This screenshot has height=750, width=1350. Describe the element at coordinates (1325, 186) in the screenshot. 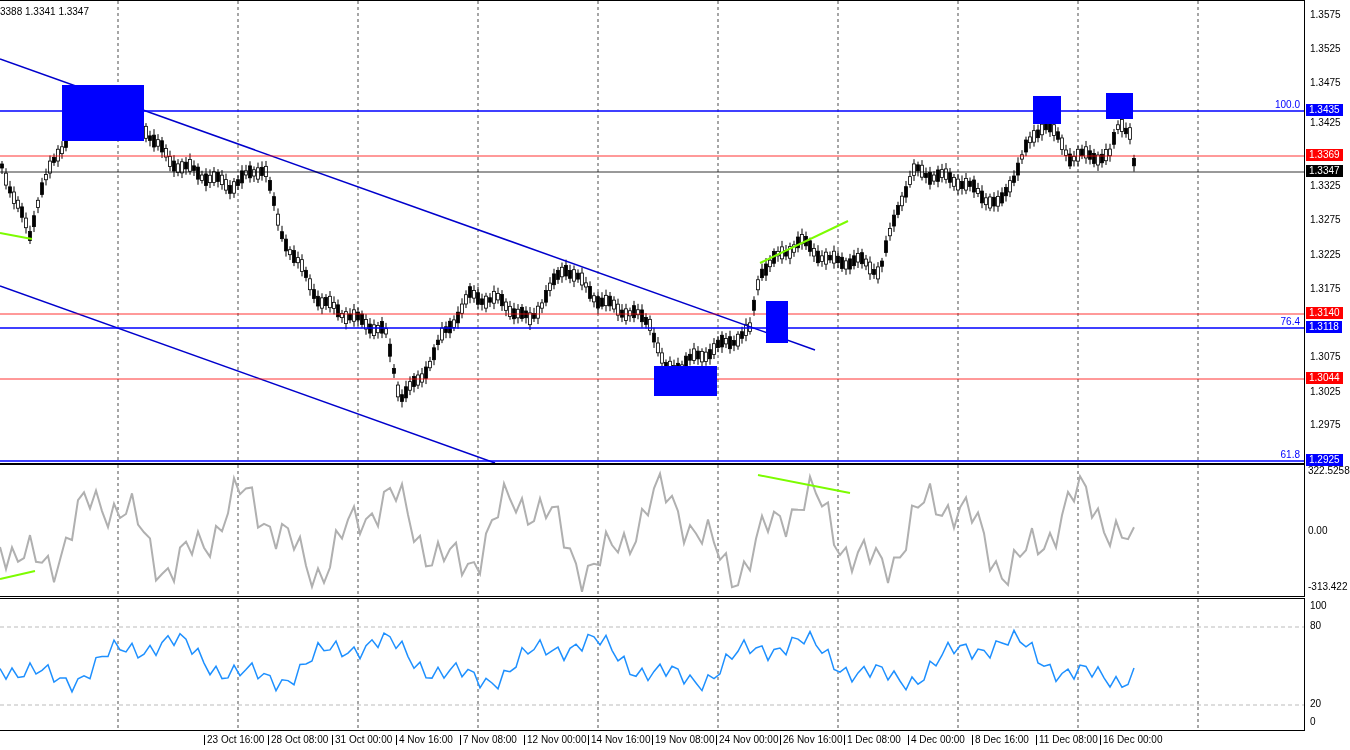

I see `price-tick-label: 1.3325` at that location.